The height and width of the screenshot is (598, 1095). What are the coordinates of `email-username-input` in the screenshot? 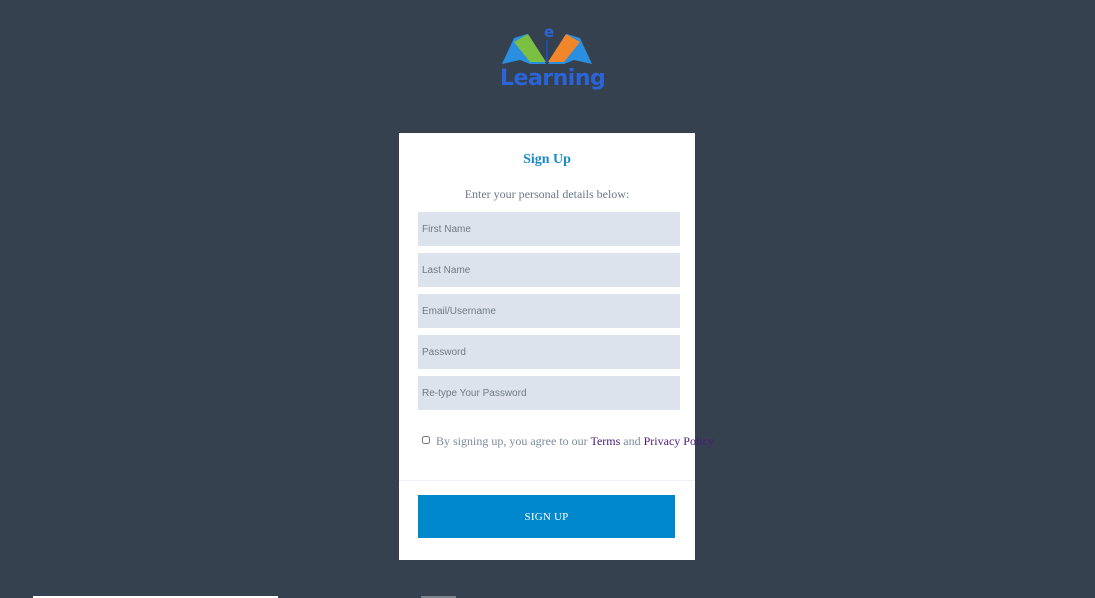 It's located at (549, 311).